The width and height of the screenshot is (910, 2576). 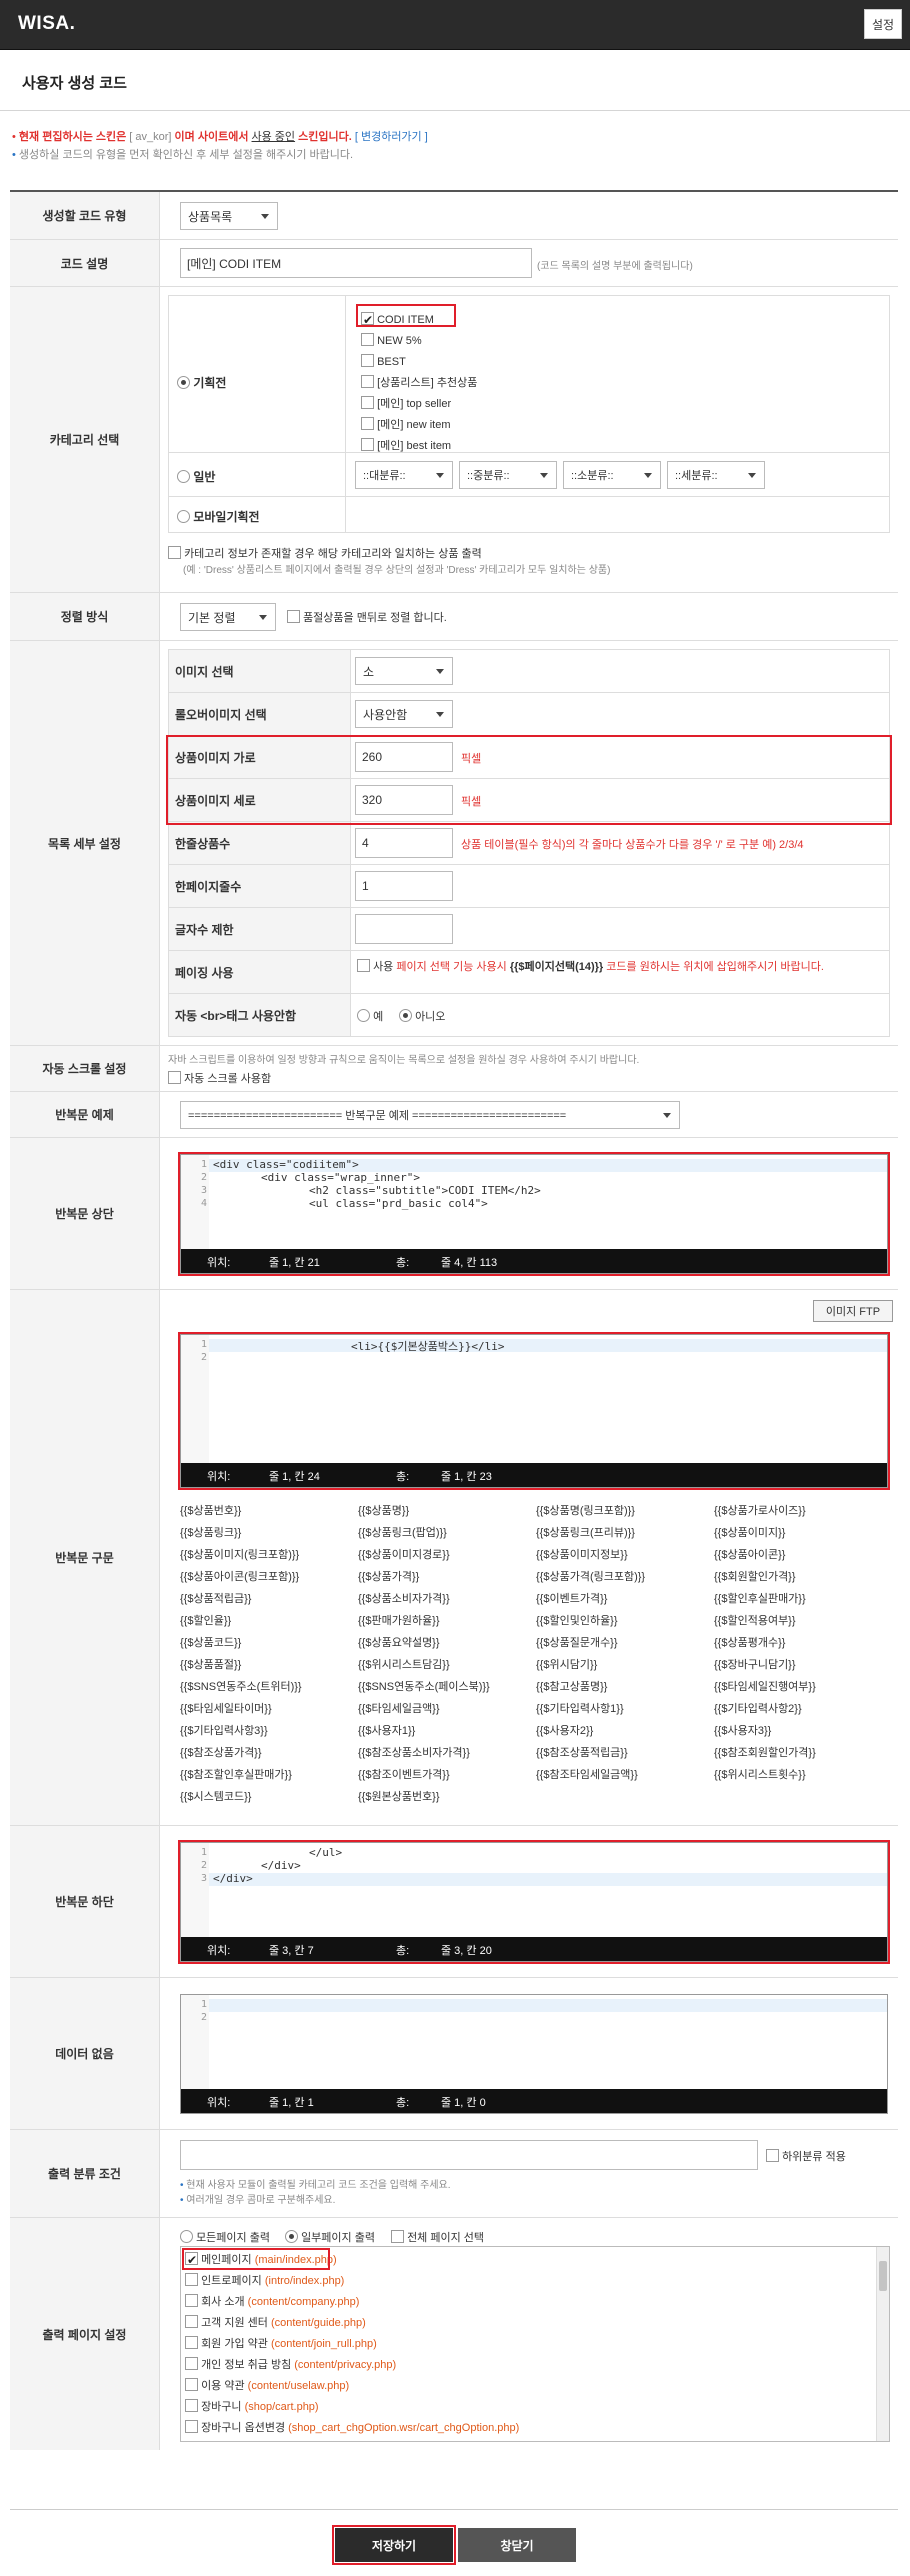 What do you see at coordinates (241, 1686) in the screenshot?
I see `replacement-code: {{$SNS연동주소(트위터)}}` at bounding box center [241, 1686].